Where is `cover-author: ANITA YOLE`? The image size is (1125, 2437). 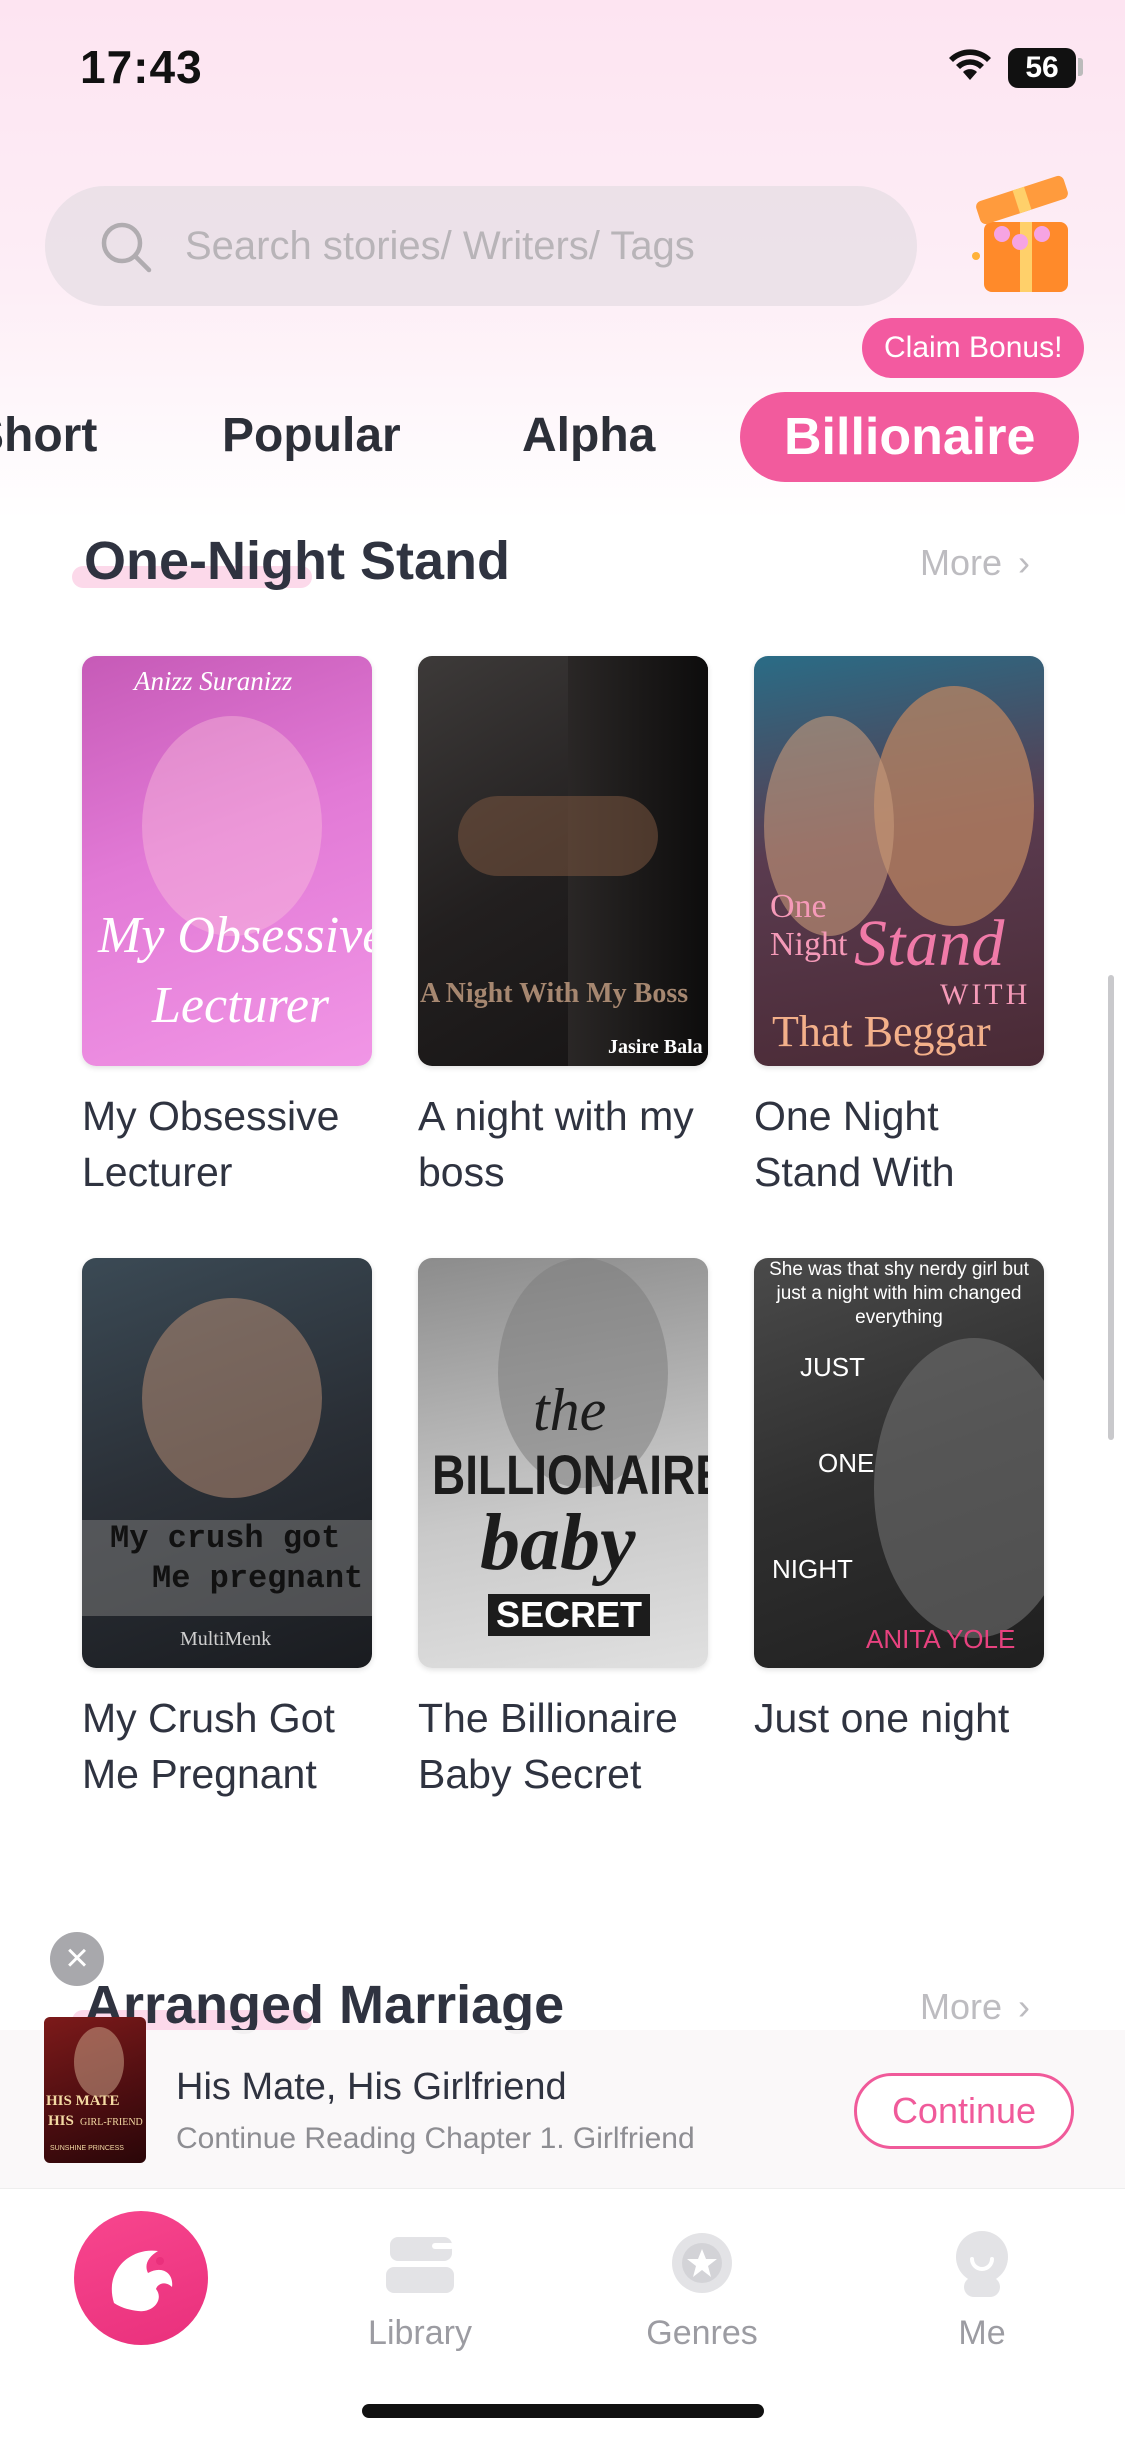 cover-author: ANITA YOLE is located at coordinates (941, 1639).